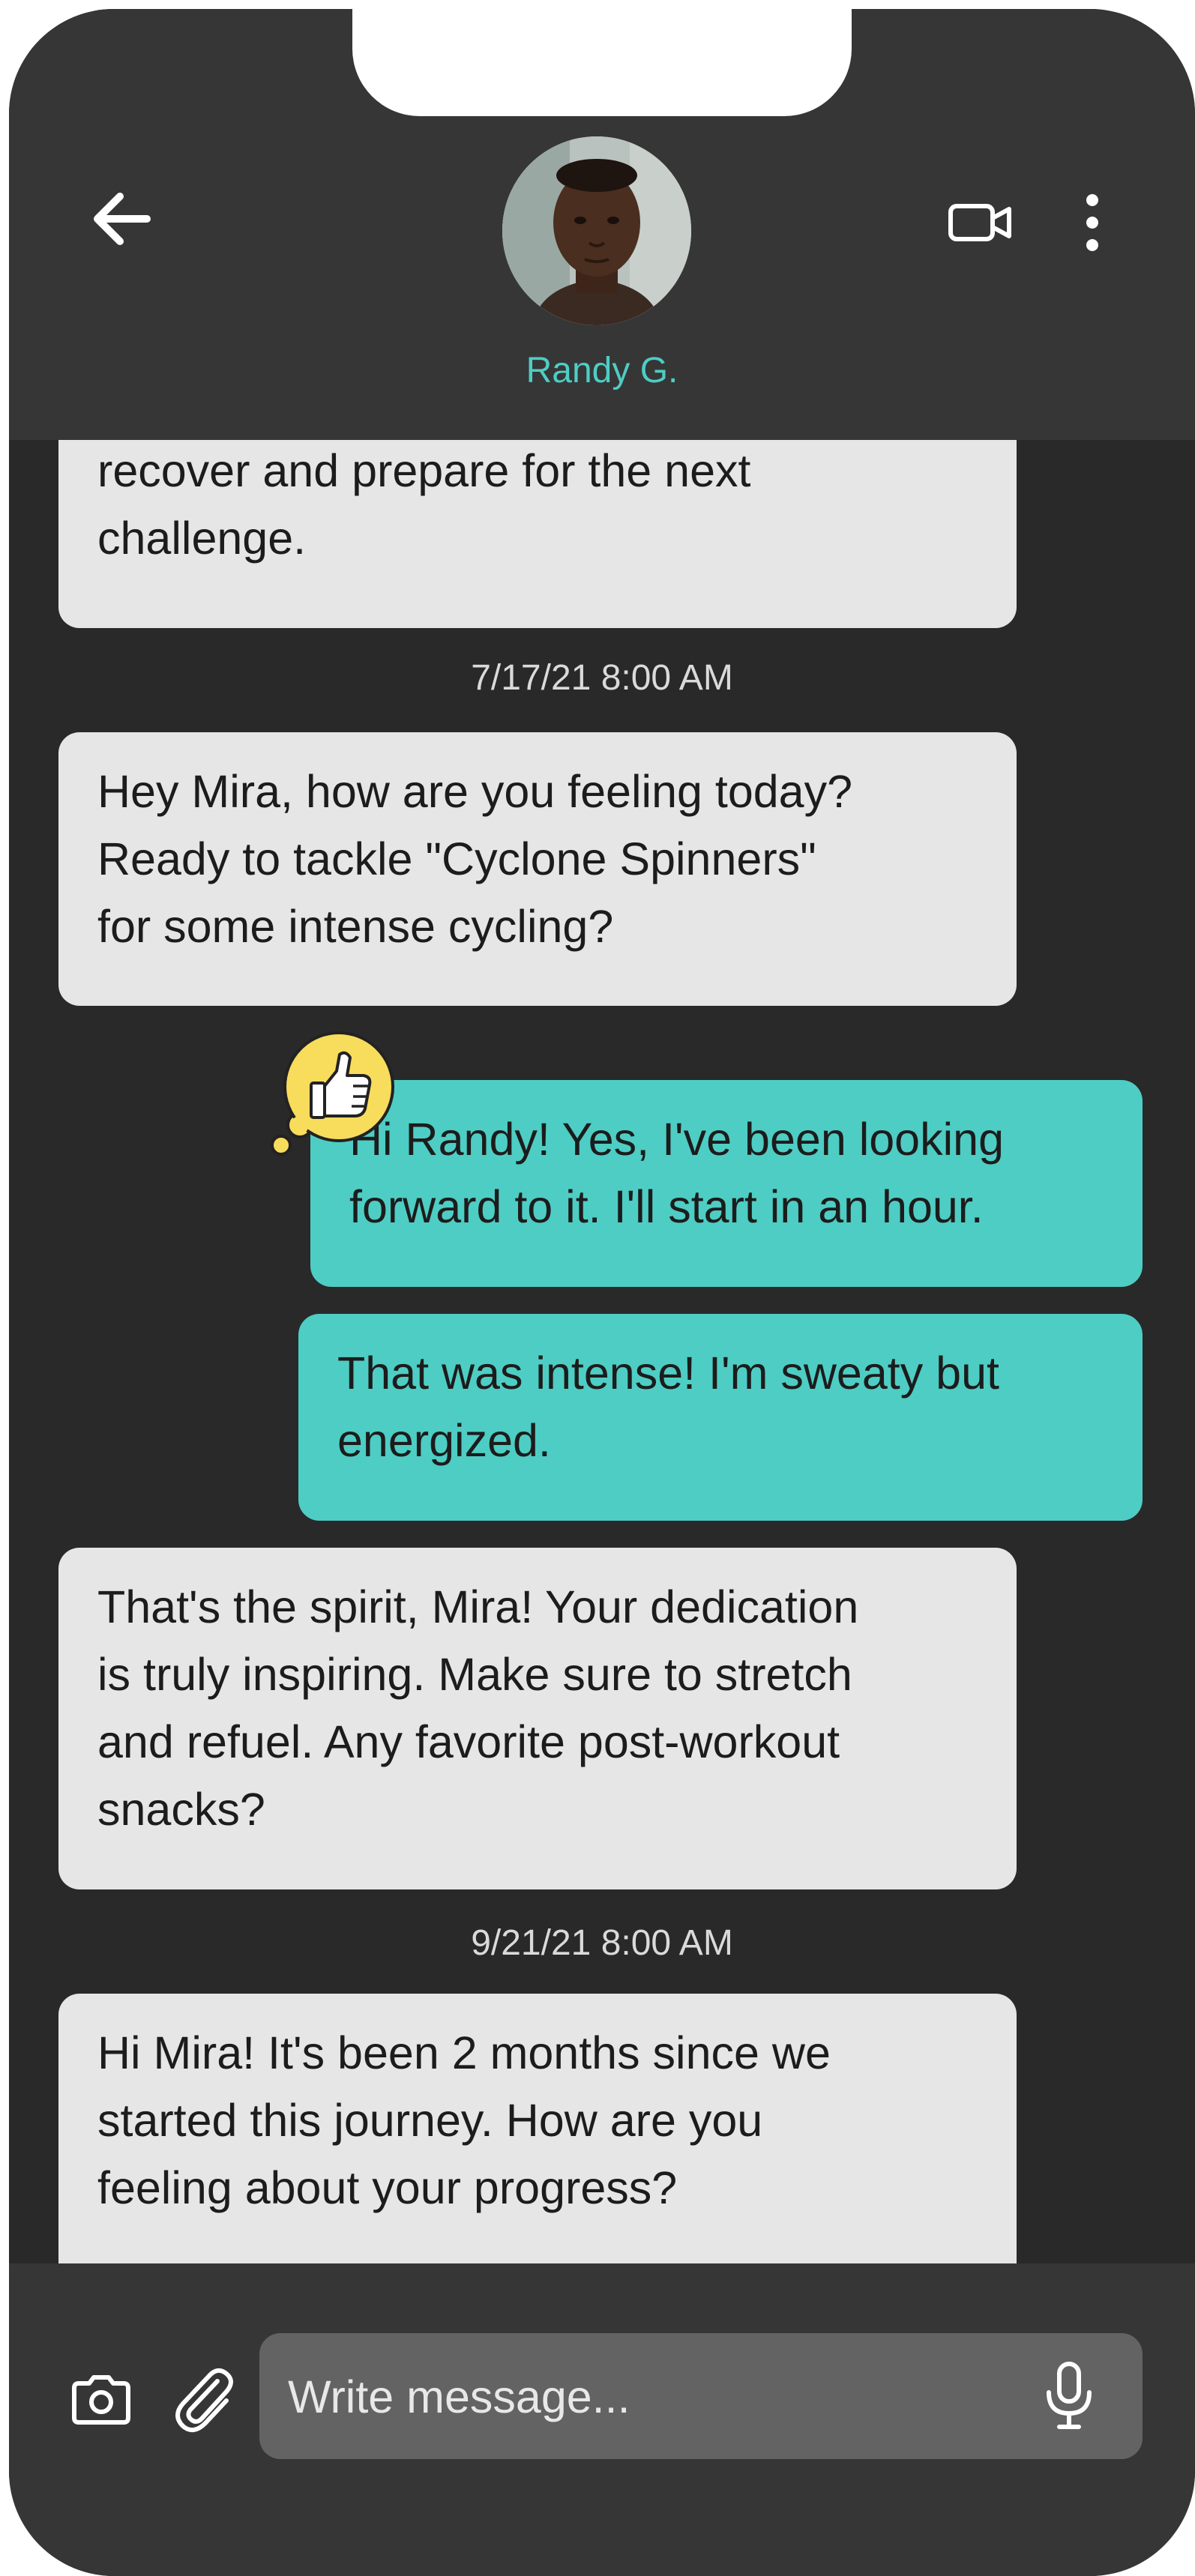  I want to click on message-input, so click(647, 2397).